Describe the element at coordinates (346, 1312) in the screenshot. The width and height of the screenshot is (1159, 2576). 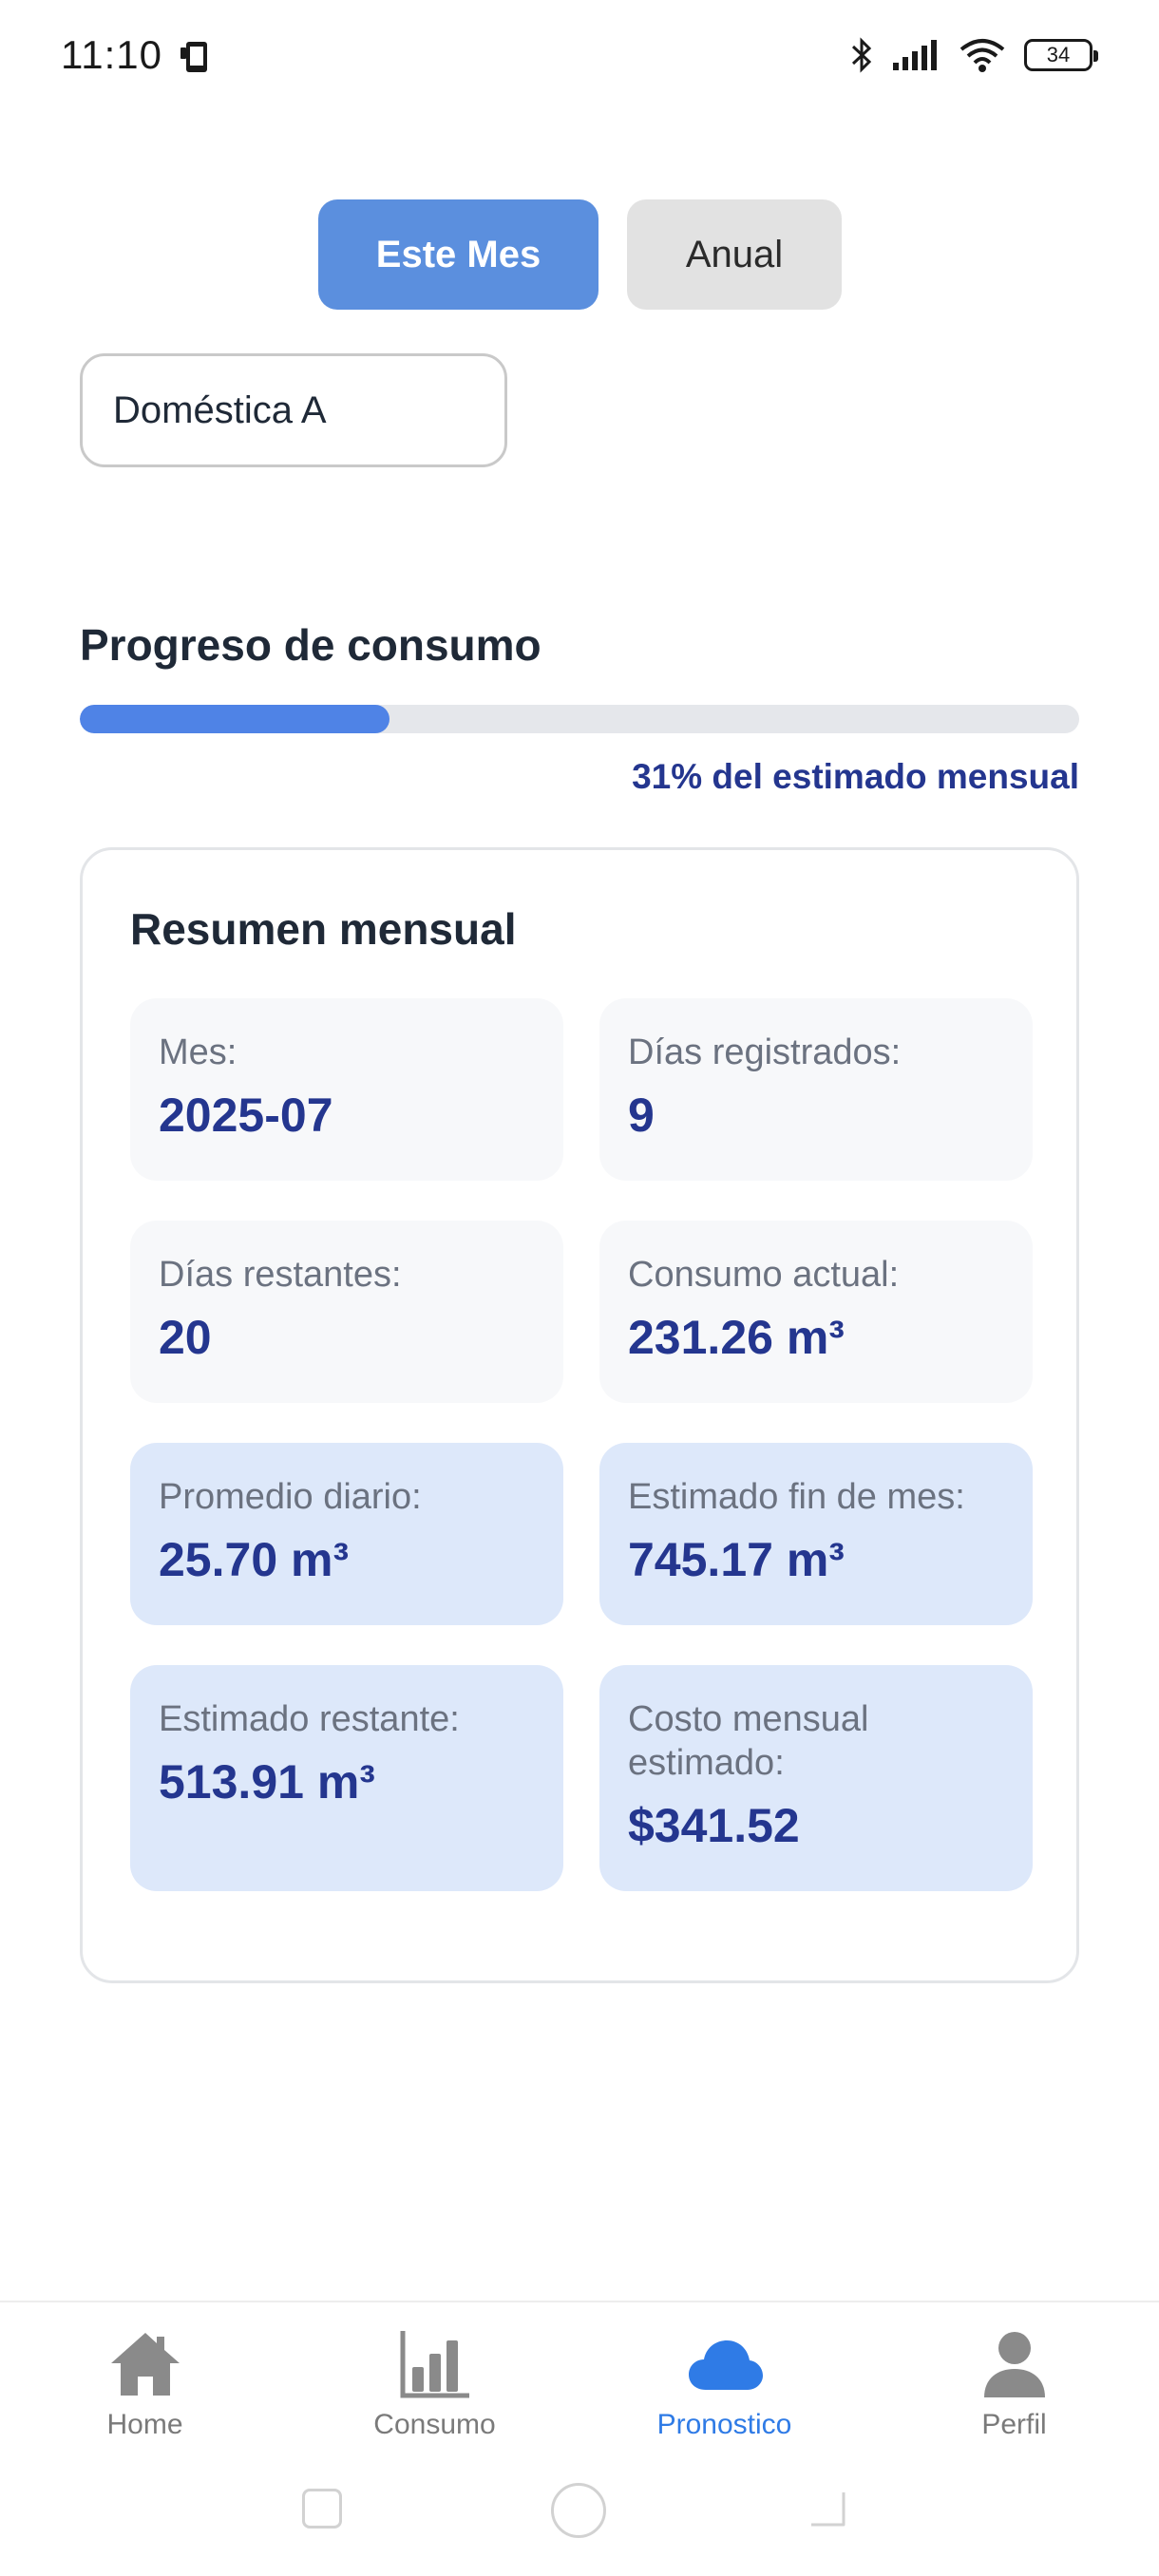
I see `stat-dias-restantes: Días restantes: 20` at that location.